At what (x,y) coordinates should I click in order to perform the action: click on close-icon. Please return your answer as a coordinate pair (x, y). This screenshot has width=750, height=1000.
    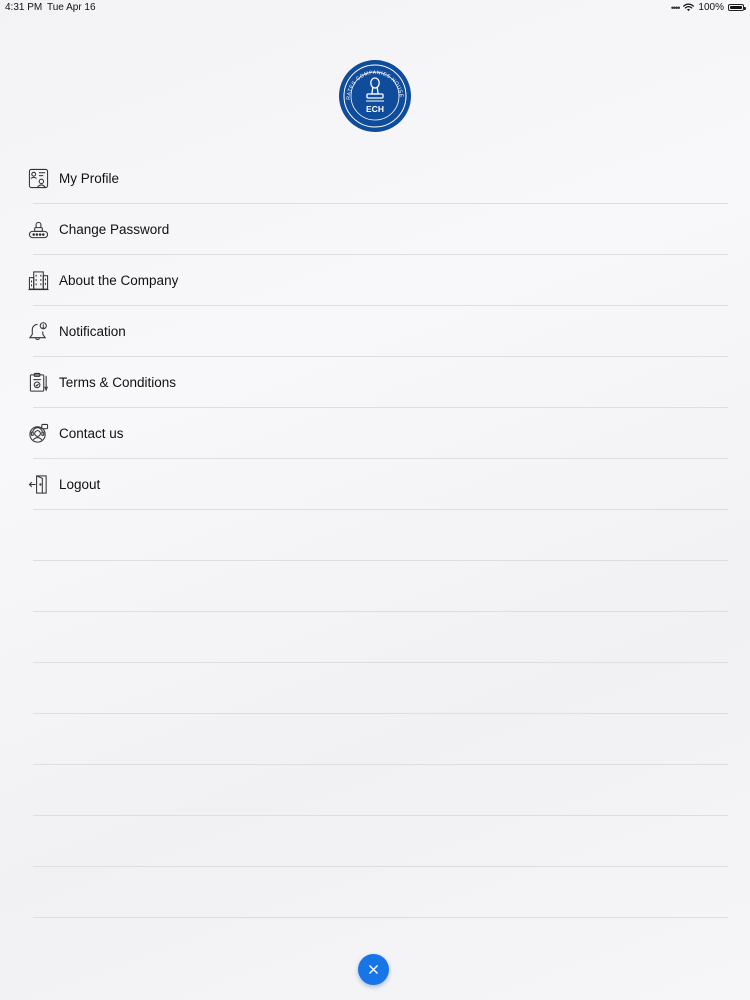
    Looking at the image, I should click on (373, 969).